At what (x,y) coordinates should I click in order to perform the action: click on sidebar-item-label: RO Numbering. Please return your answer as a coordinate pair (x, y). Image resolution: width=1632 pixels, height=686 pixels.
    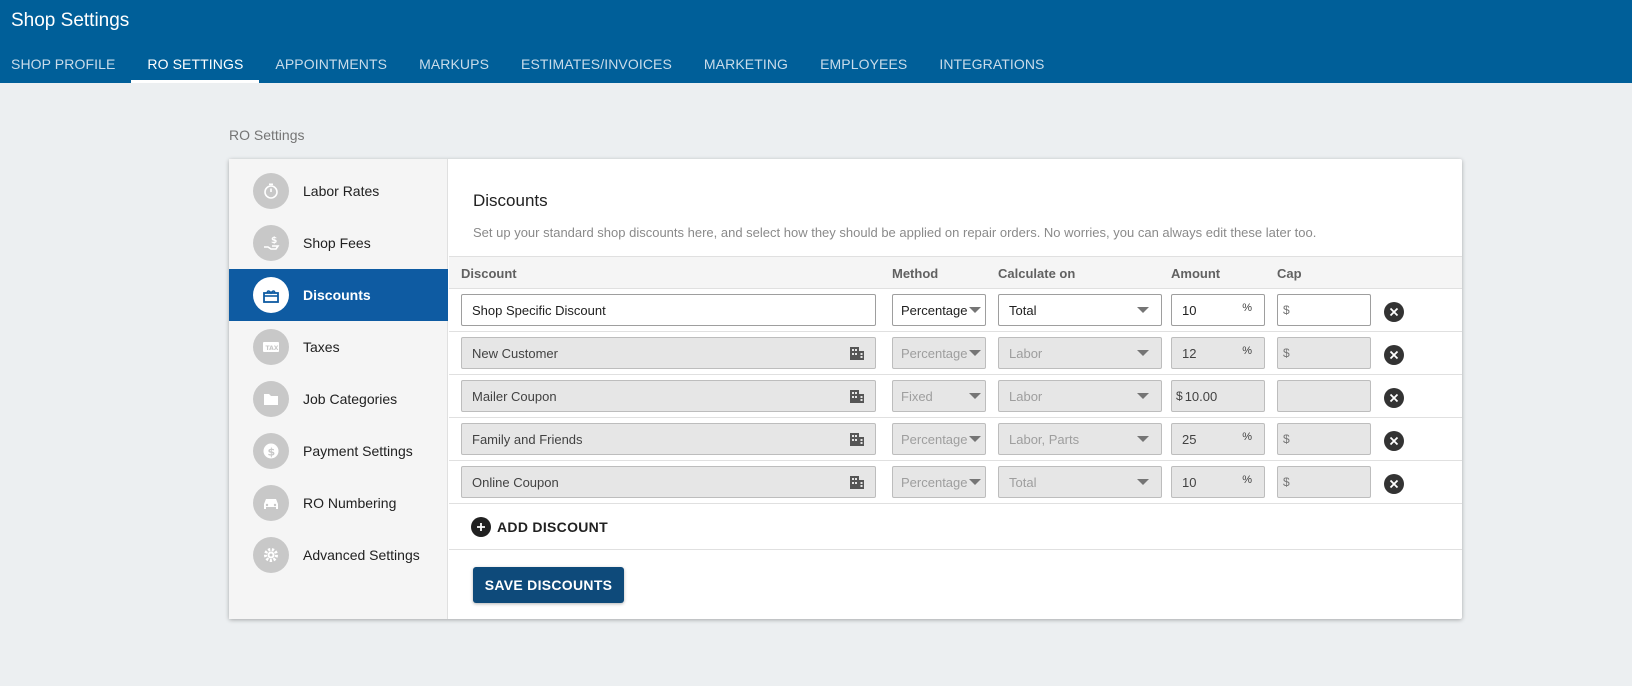
    Looking at the image, I should click on (350, 503).